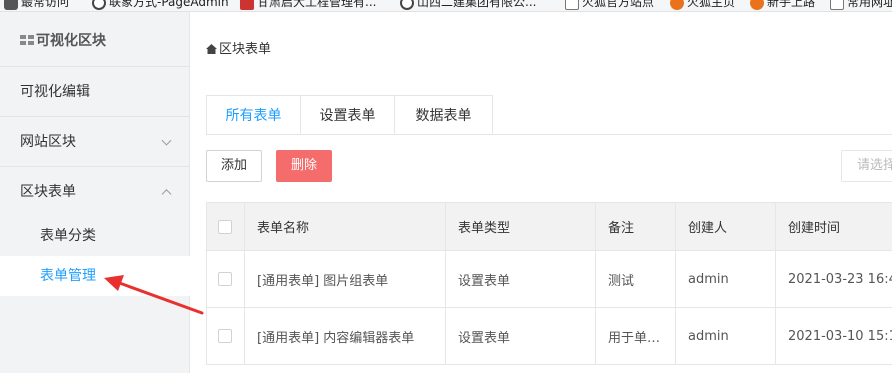 The width and height of the screenshot is (892, 373). Describe the element at coordinates (549, 134) in the screenshot. I see `tab-divider` at that location.